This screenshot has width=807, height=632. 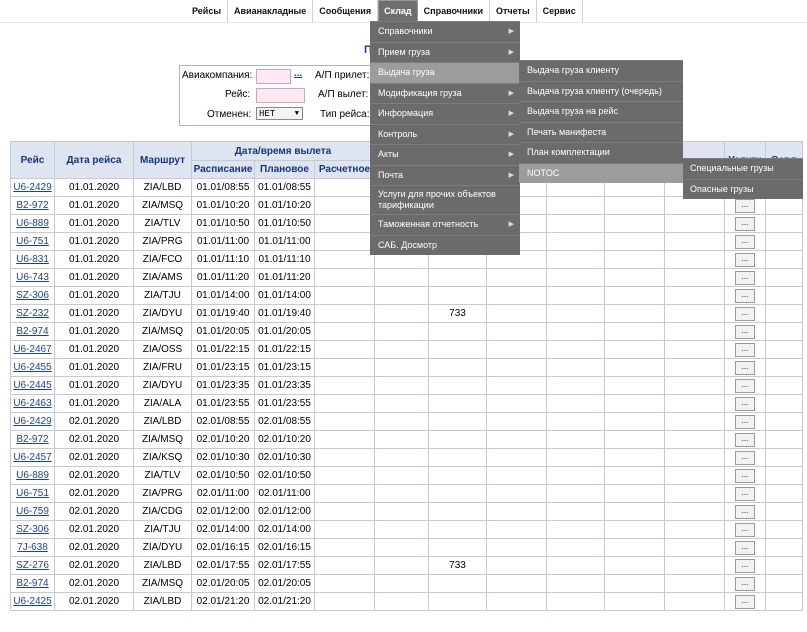 I want to click on date-cell: 01.01.2020, so click(x=94, y=349).